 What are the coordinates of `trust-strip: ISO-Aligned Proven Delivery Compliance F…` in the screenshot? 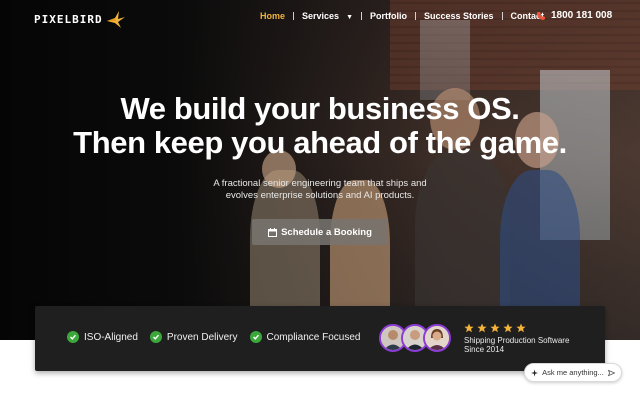 It's located at (320, 338).